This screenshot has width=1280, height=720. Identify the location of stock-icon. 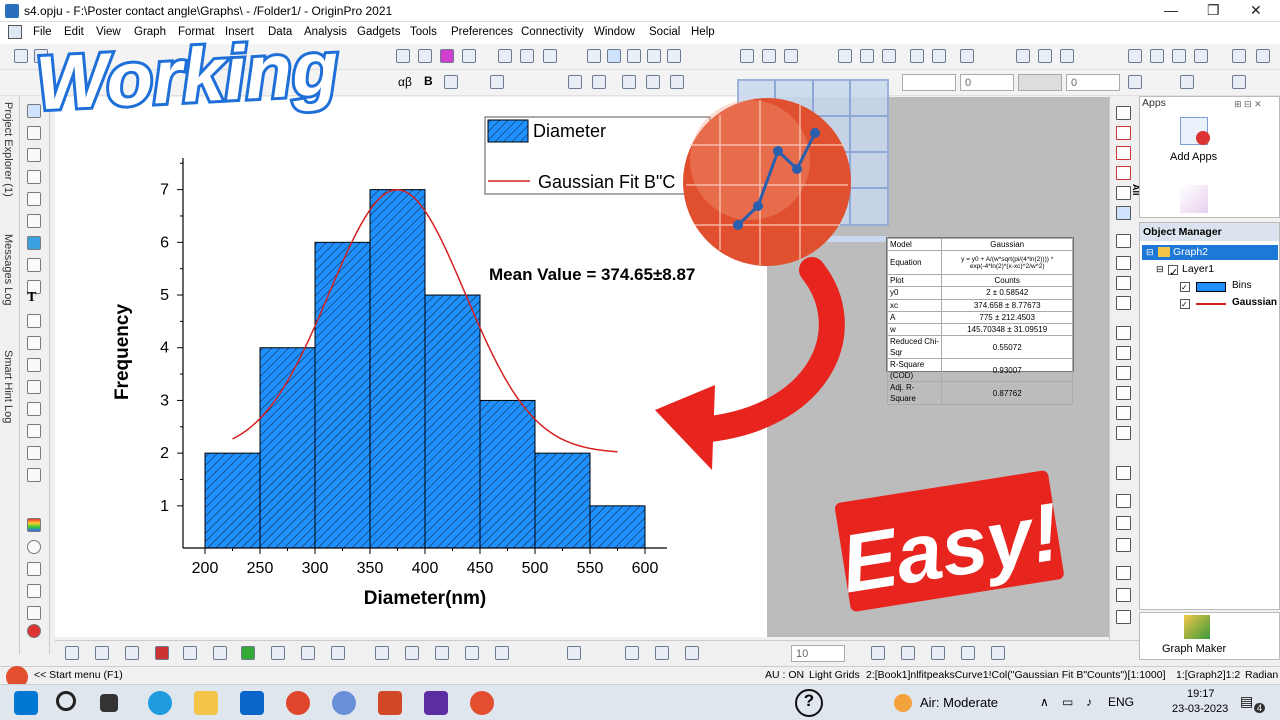
(308, 653).